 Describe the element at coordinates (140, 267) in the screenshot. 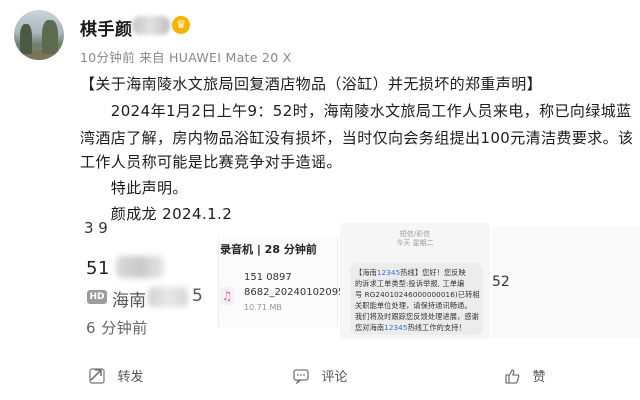

I see `number-redaction` at that location.